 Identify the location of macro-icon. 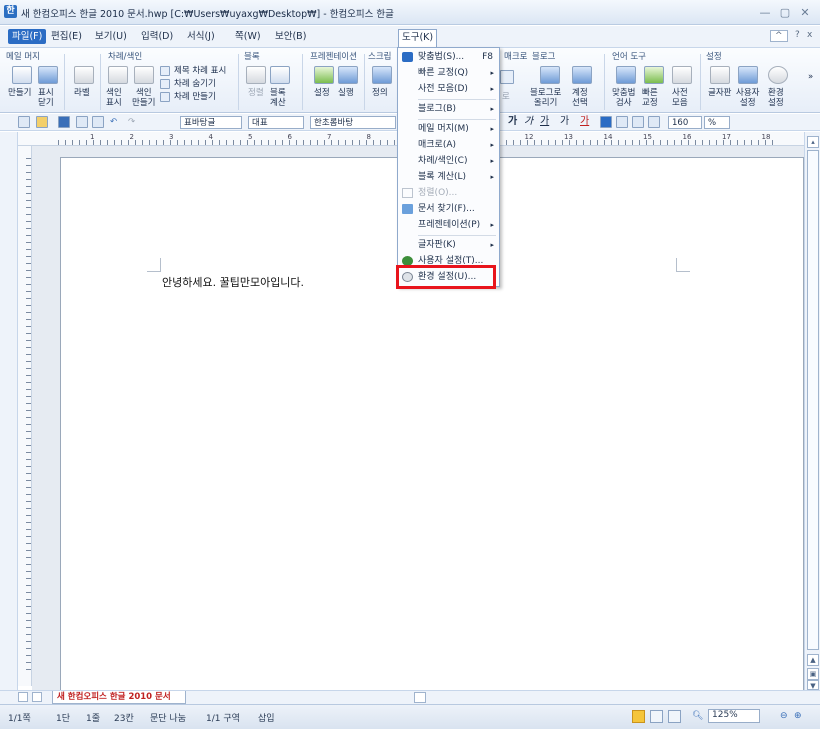
(507, 77).